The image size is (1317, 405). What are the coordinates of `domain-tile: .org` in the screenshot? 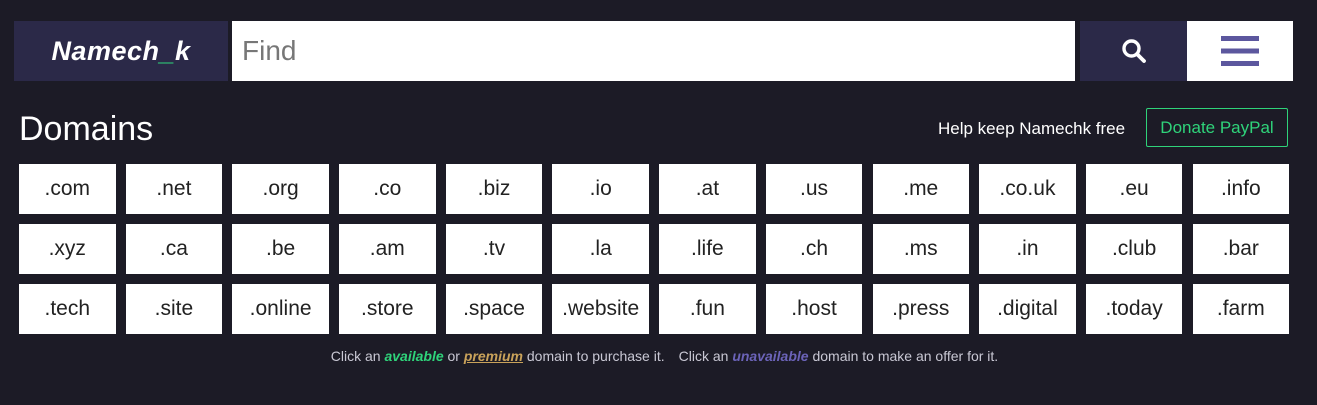 It's located at (280, 189).